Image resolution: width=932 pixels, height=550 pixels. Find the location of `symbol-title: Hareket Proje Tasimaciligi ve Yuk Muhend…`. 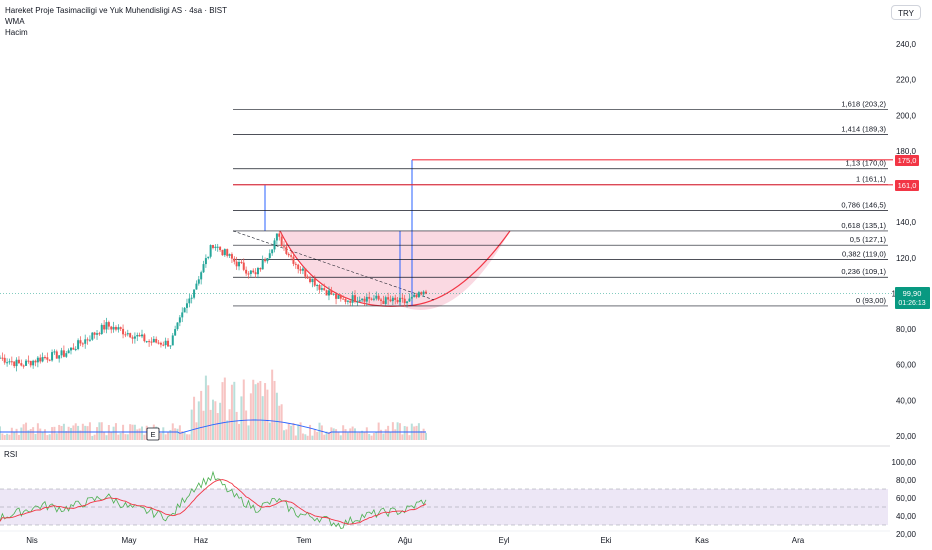

symbol-title: Hareket Proje Tasimaciligi ve Yuk Muhend… is located at coordinates (116, 11).